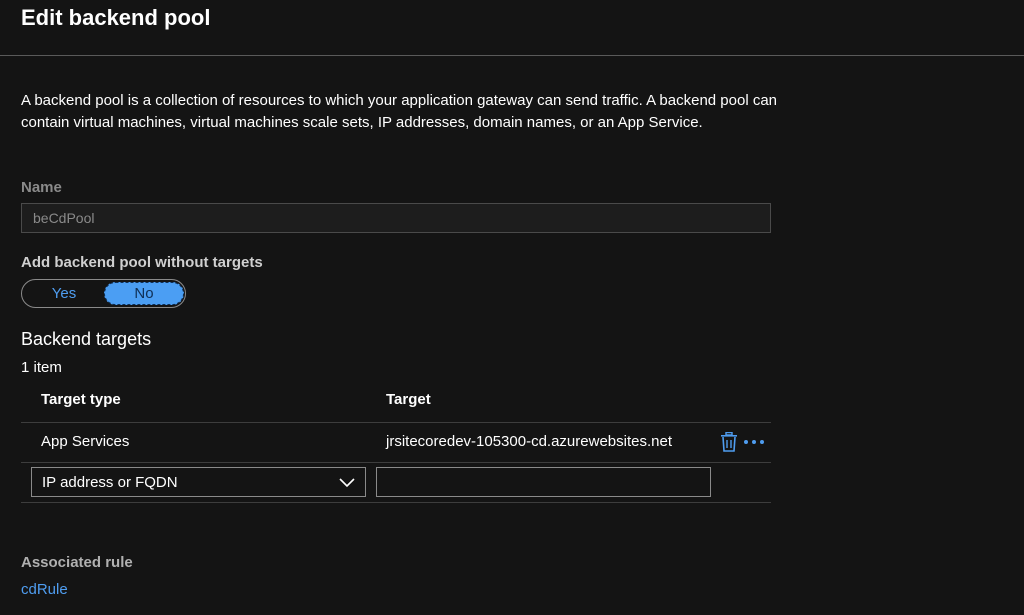 The height and width of the screenshot is (615, 1024). Describe the element at coordinates (64, 293) in the screenshot. I see `toggle-option-yes: Yes` at that location.